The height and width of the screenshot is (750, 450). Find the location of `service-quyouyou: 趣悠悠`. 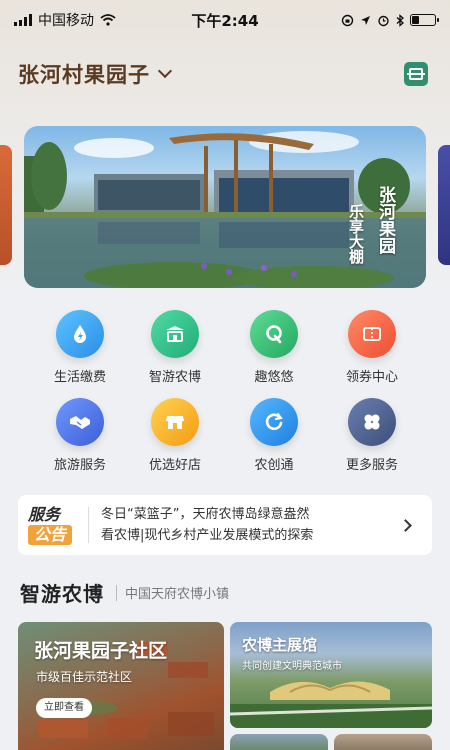

service-quyouyou: 趣悠悠 is located at coordinates (274, 347).